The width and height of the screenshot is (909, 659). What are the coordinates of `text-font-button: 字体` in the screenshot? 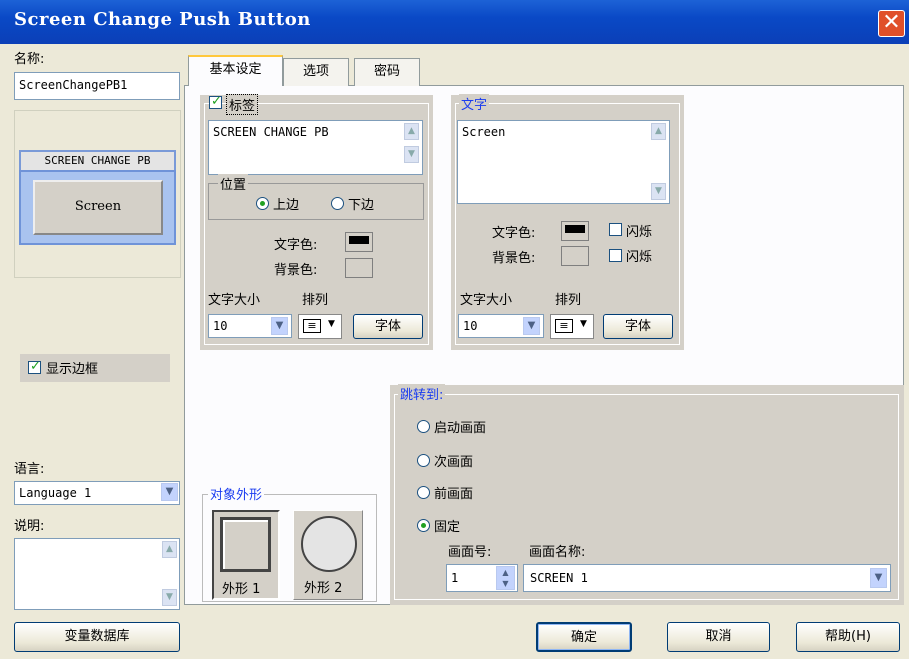 It's located at (638, 326).